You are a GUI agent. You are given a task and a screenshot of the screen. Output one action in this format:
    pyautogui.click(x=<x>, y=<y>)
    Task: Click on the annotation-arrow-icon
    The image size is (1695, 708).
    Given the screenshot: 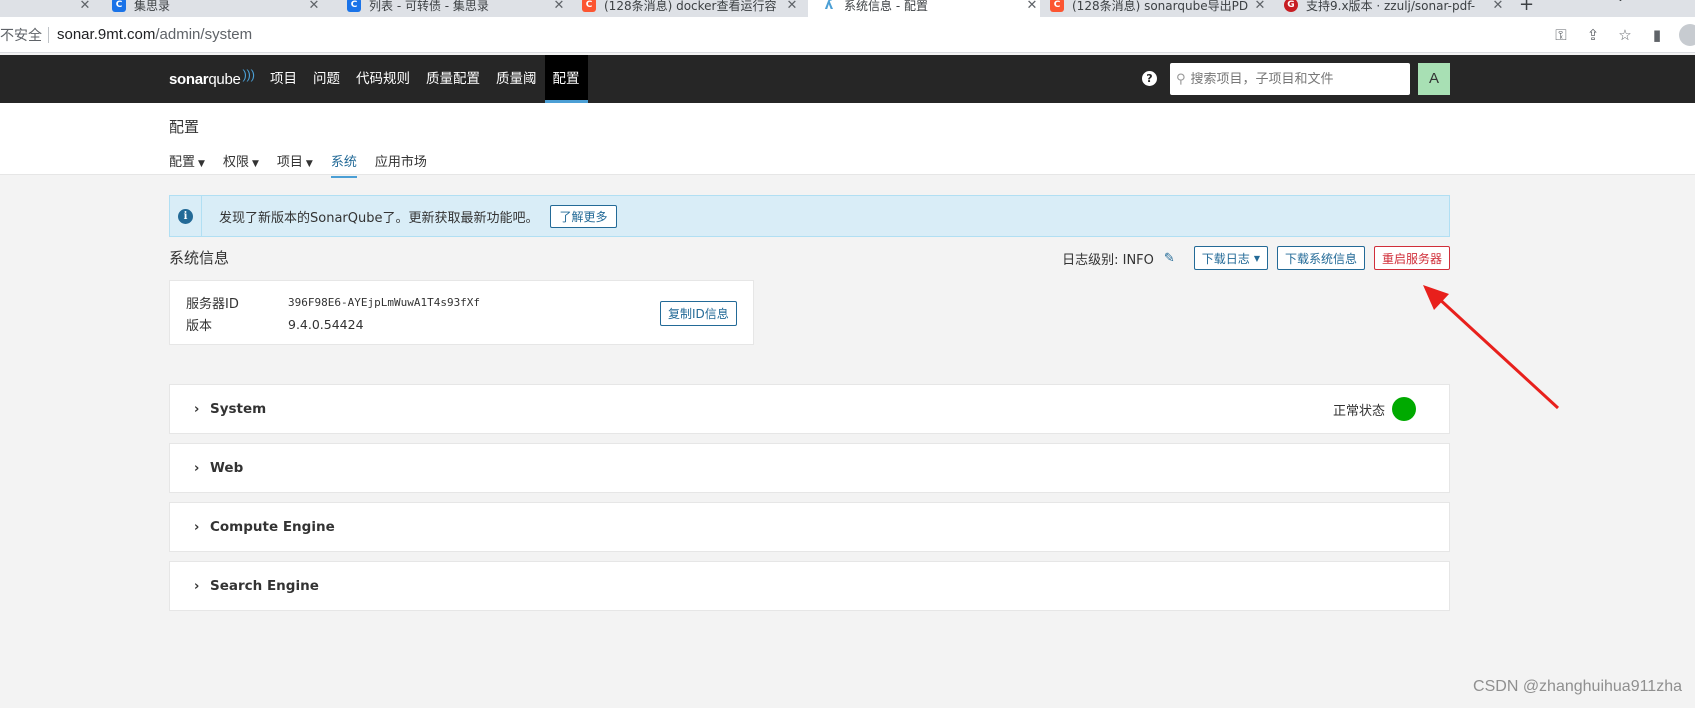 What is the action you would take?
    pyautogui.click(x=1491, y=347)
    